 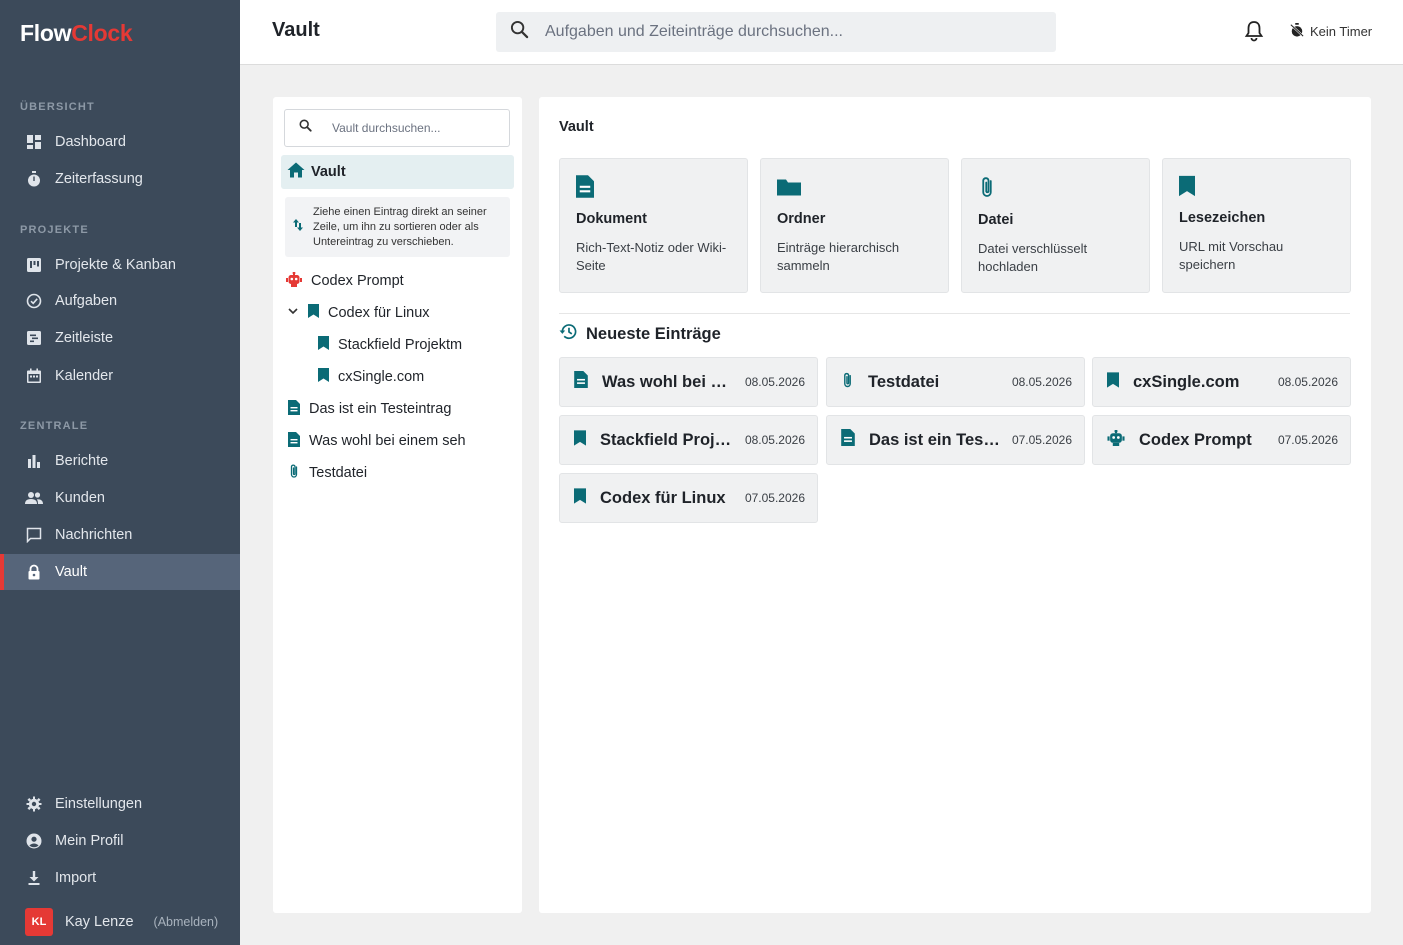 I want to click on section-title: Vault, so click(x=576, y=127).